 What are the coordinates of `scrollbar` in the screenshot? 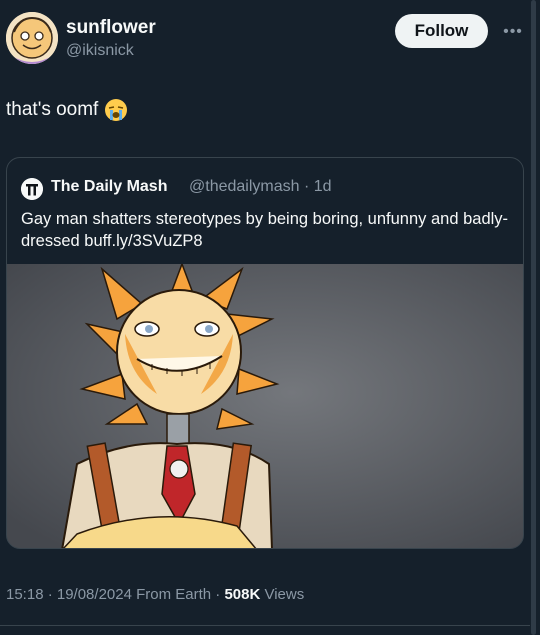 It's located at (533, 317).